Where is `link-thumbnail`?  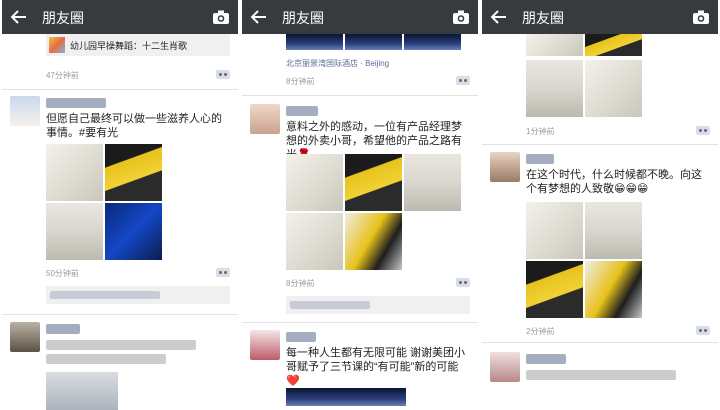 link-thumbnail is located at coordinates (57, 45).